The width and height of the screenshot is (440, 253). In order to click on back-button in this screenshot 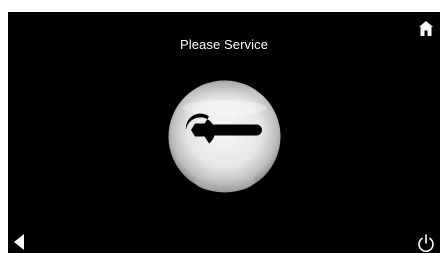, I will do `click(19, 242)`.